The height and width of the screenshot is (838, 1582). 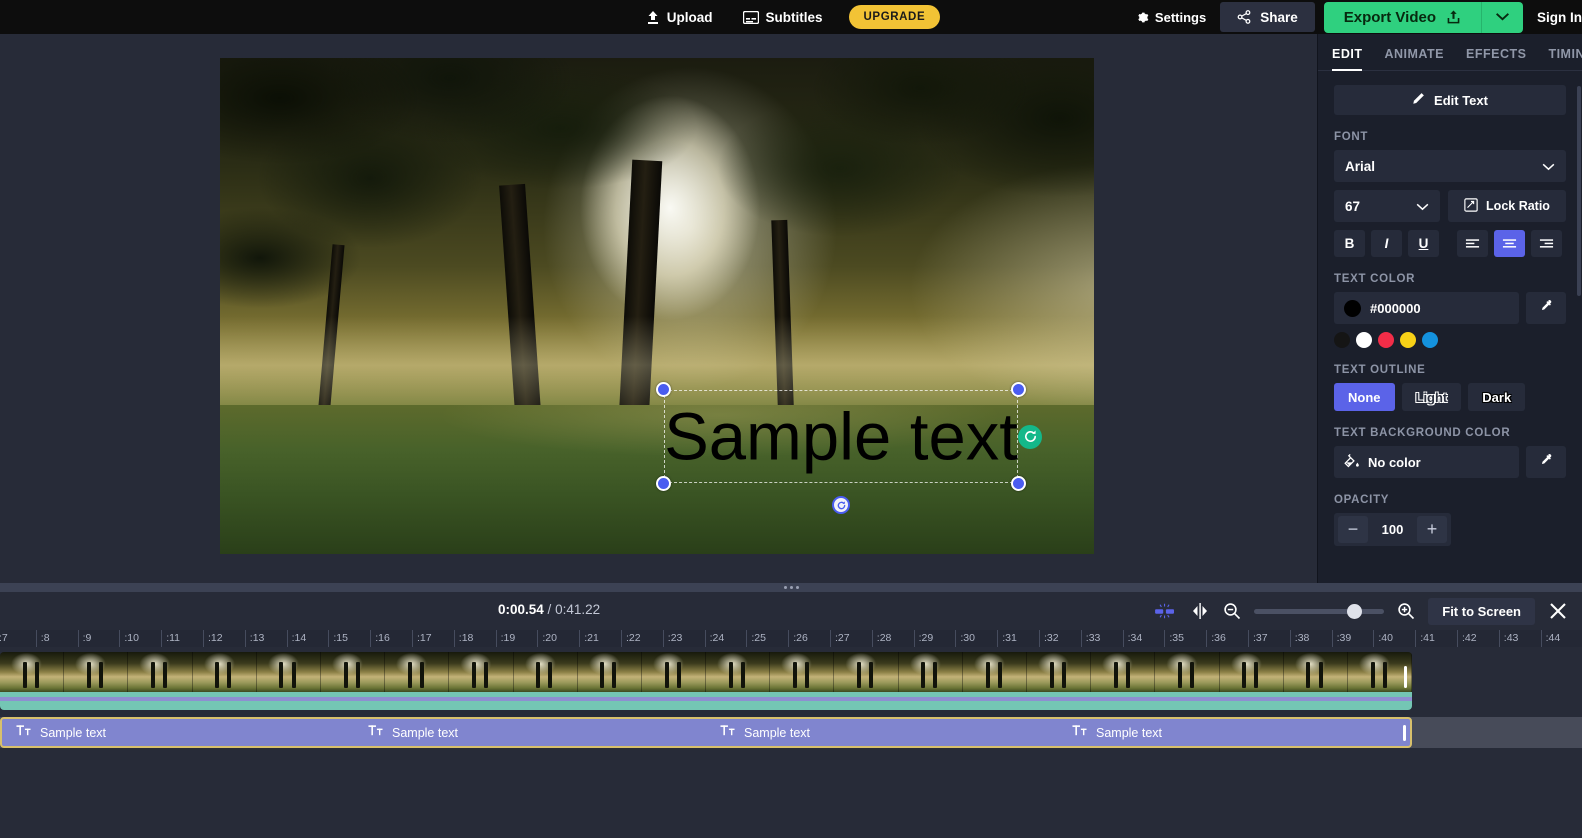 I want to click on total-time: 0:41.22, so click(x=578, y=609).